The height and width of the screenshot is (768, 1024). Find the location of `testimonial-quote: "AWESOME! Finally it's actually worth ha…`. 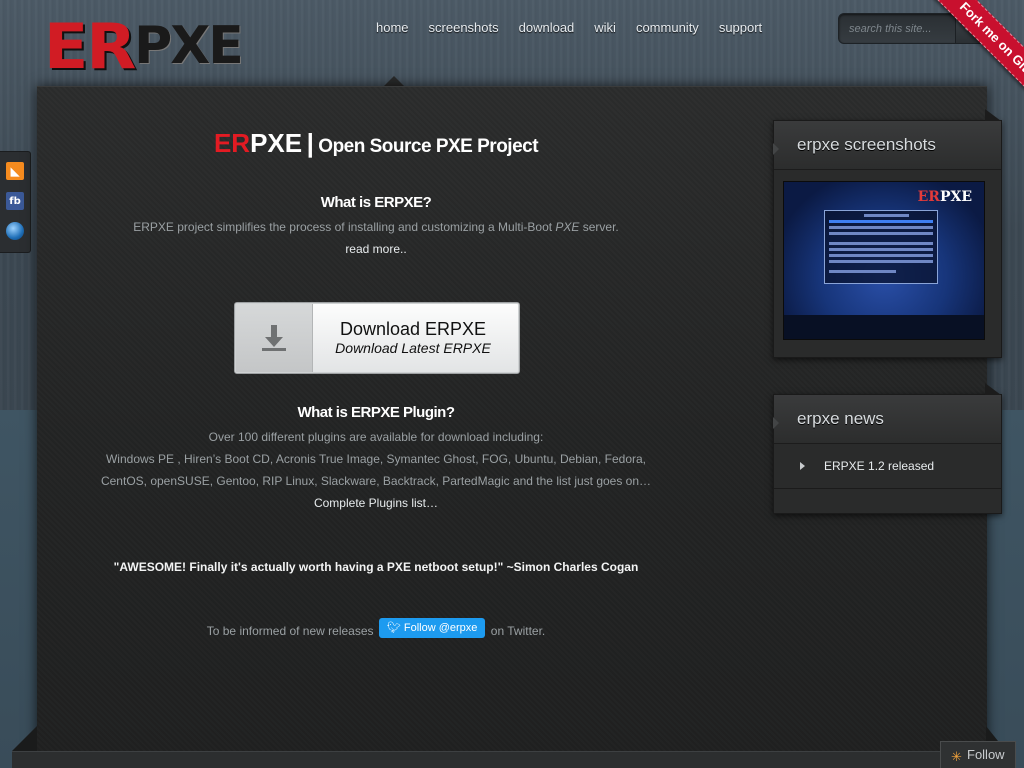

testimonial-quote: "AWESOME! Finally it's actually worth ha… is located at coordinates (376, 567).